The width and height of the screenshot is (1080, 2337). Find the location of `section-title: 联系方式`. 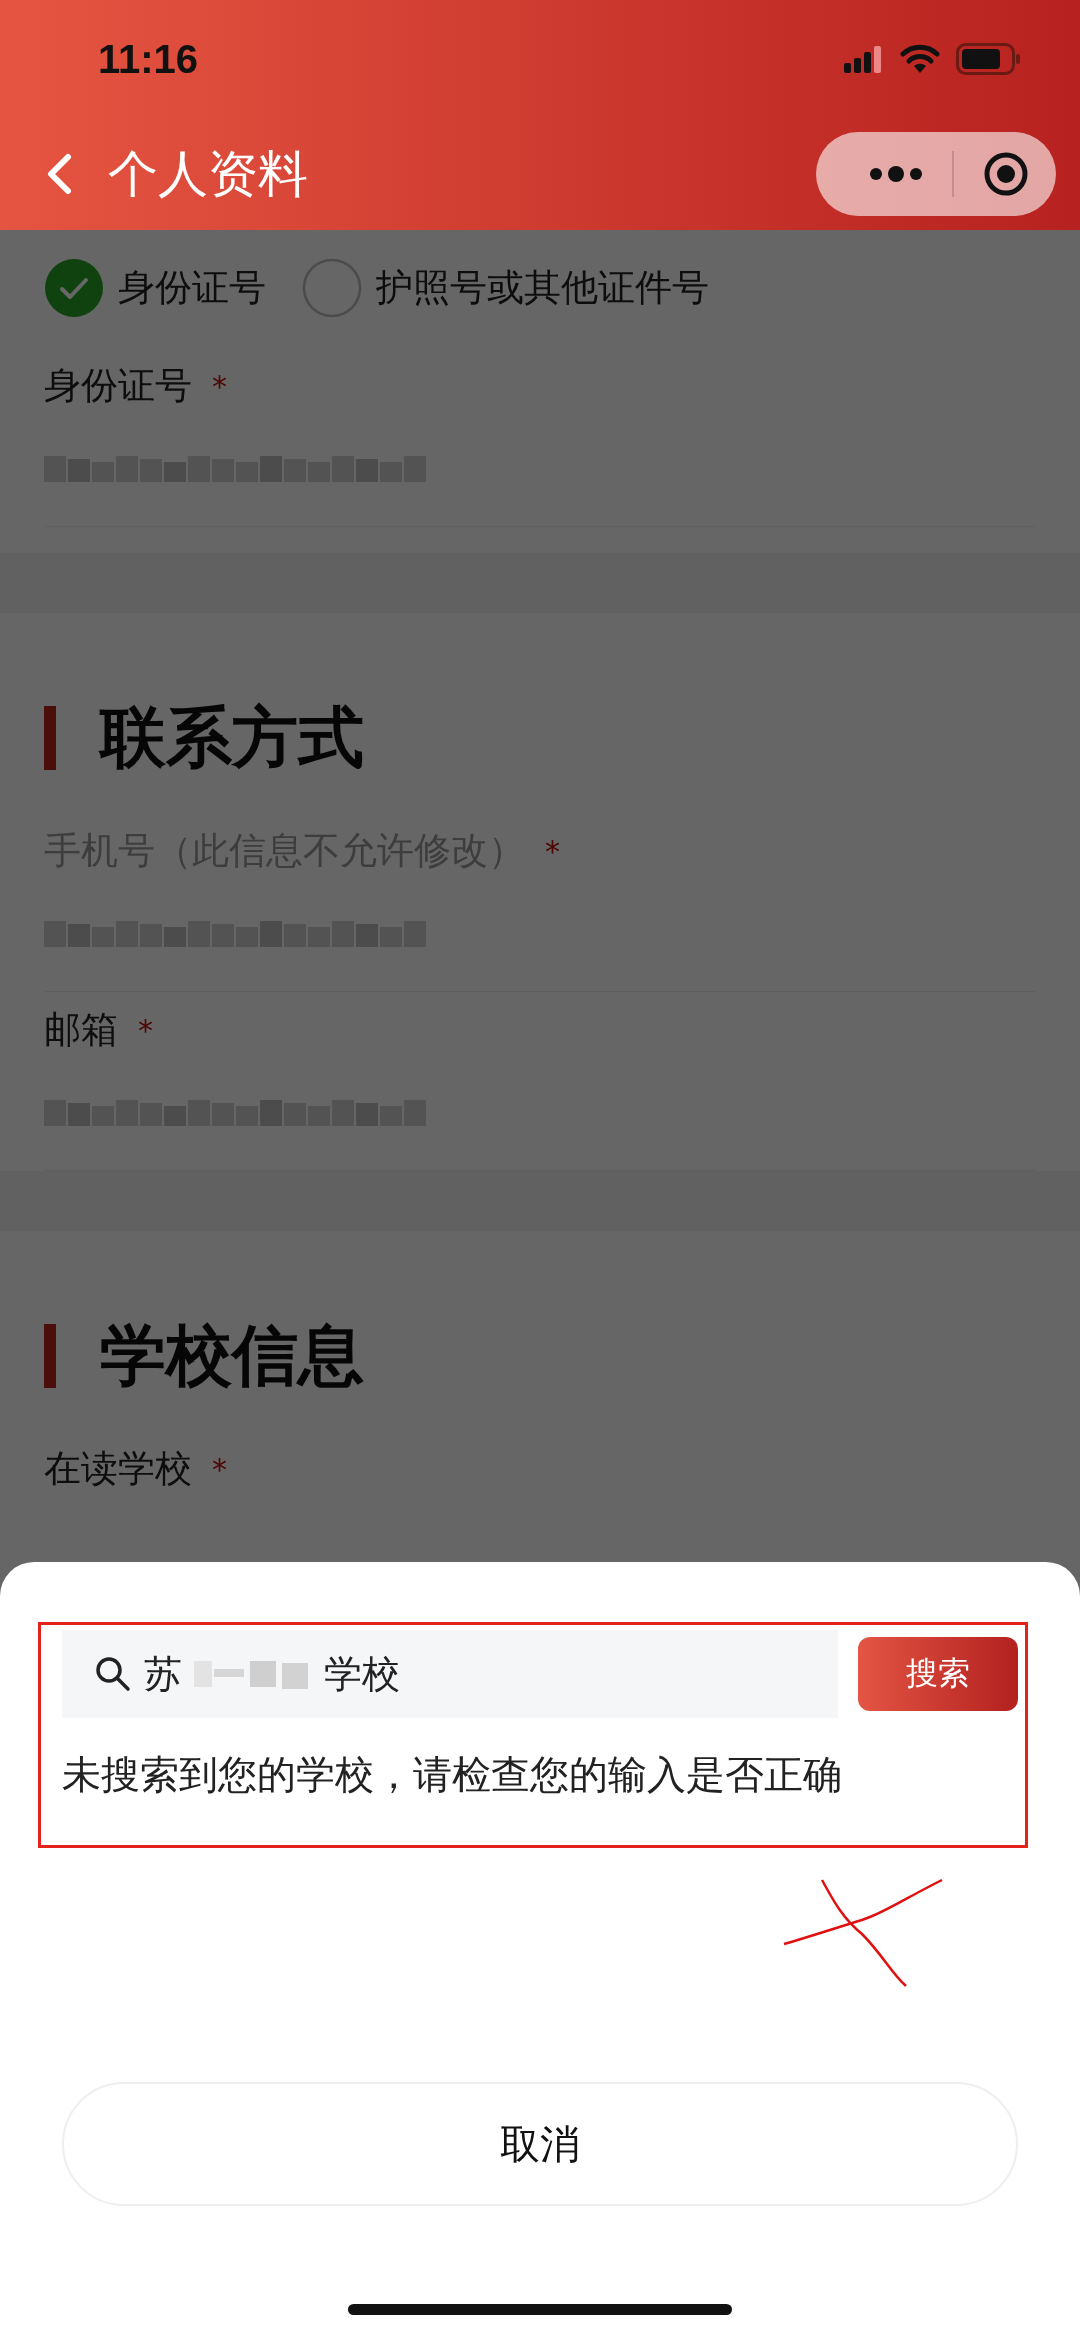

section-title: 联系方式 is located at coordinates (232, 738).